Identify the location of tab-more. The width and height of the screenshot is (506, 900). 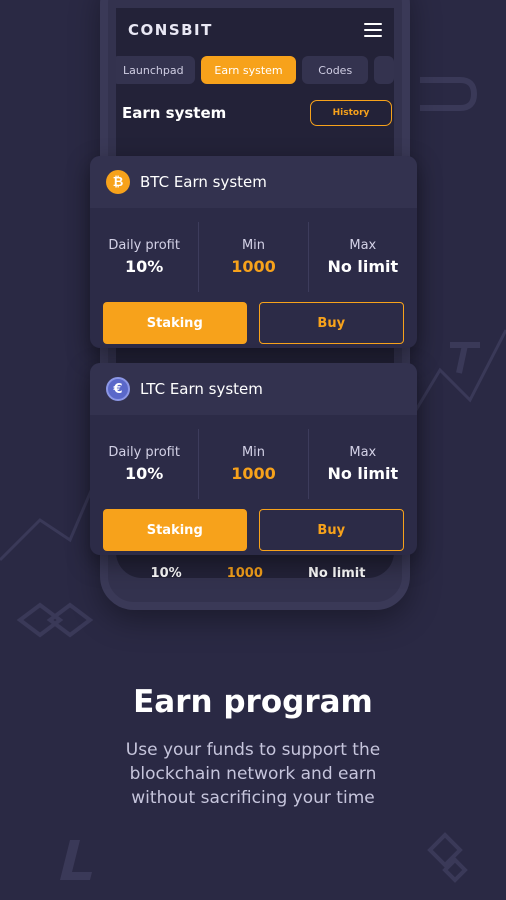
(384, 70).